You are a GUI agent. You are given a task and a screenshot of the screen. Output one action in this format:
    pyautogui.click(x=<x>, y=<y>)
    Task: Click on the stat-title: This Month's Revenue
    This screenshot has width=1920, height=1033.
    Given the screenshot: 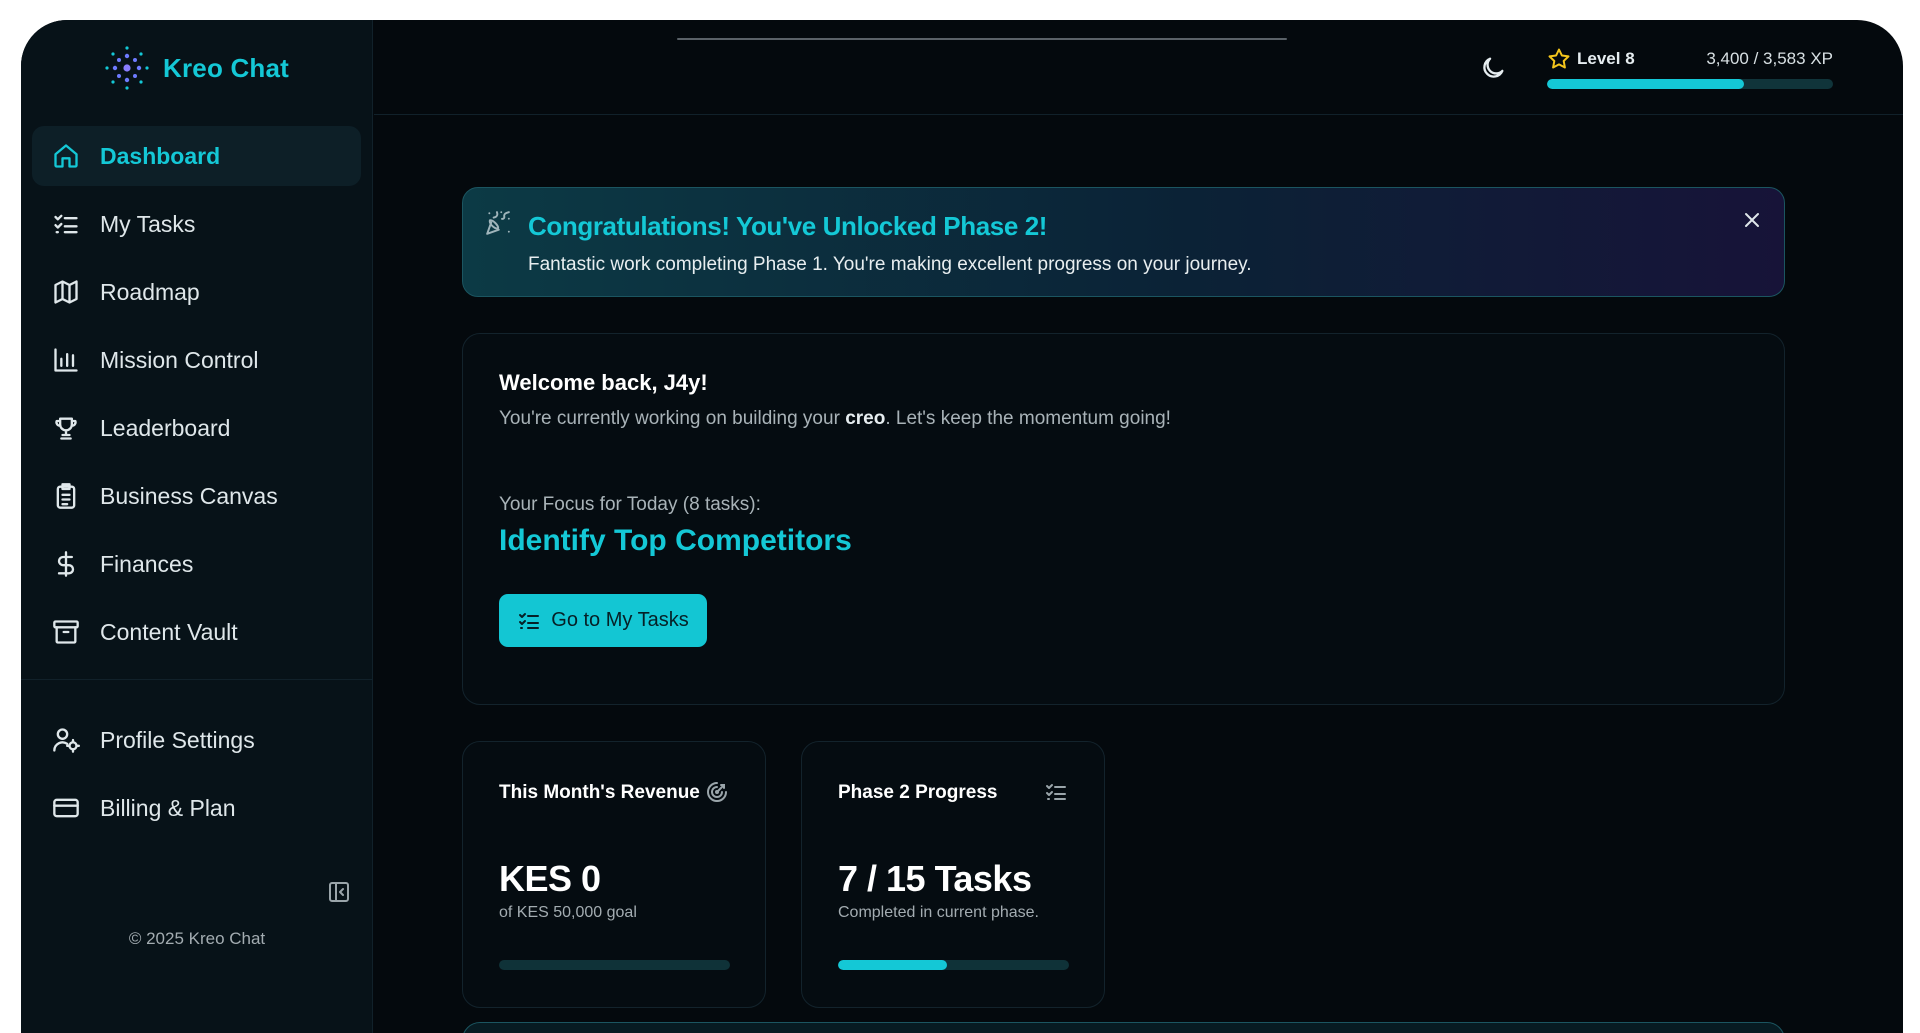 What is the action you would take?
    pyautogui.click(x=599, y=792)
    